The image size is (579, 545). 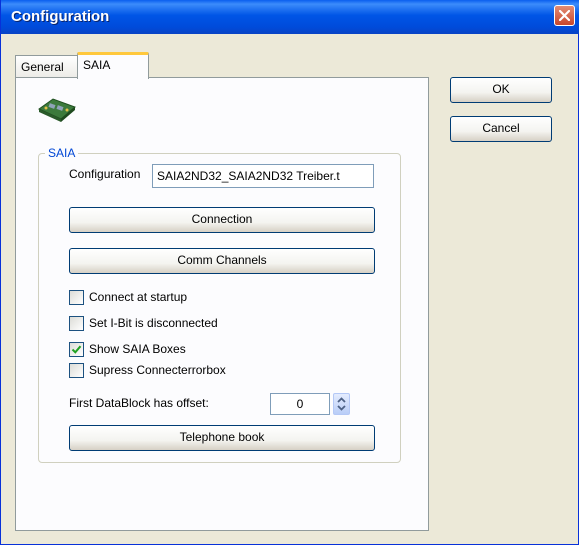 What do you see at coordinates (113, 65) in the screenshot?
I see `tab-saia: SAIA` at bounding box center [113, 65].